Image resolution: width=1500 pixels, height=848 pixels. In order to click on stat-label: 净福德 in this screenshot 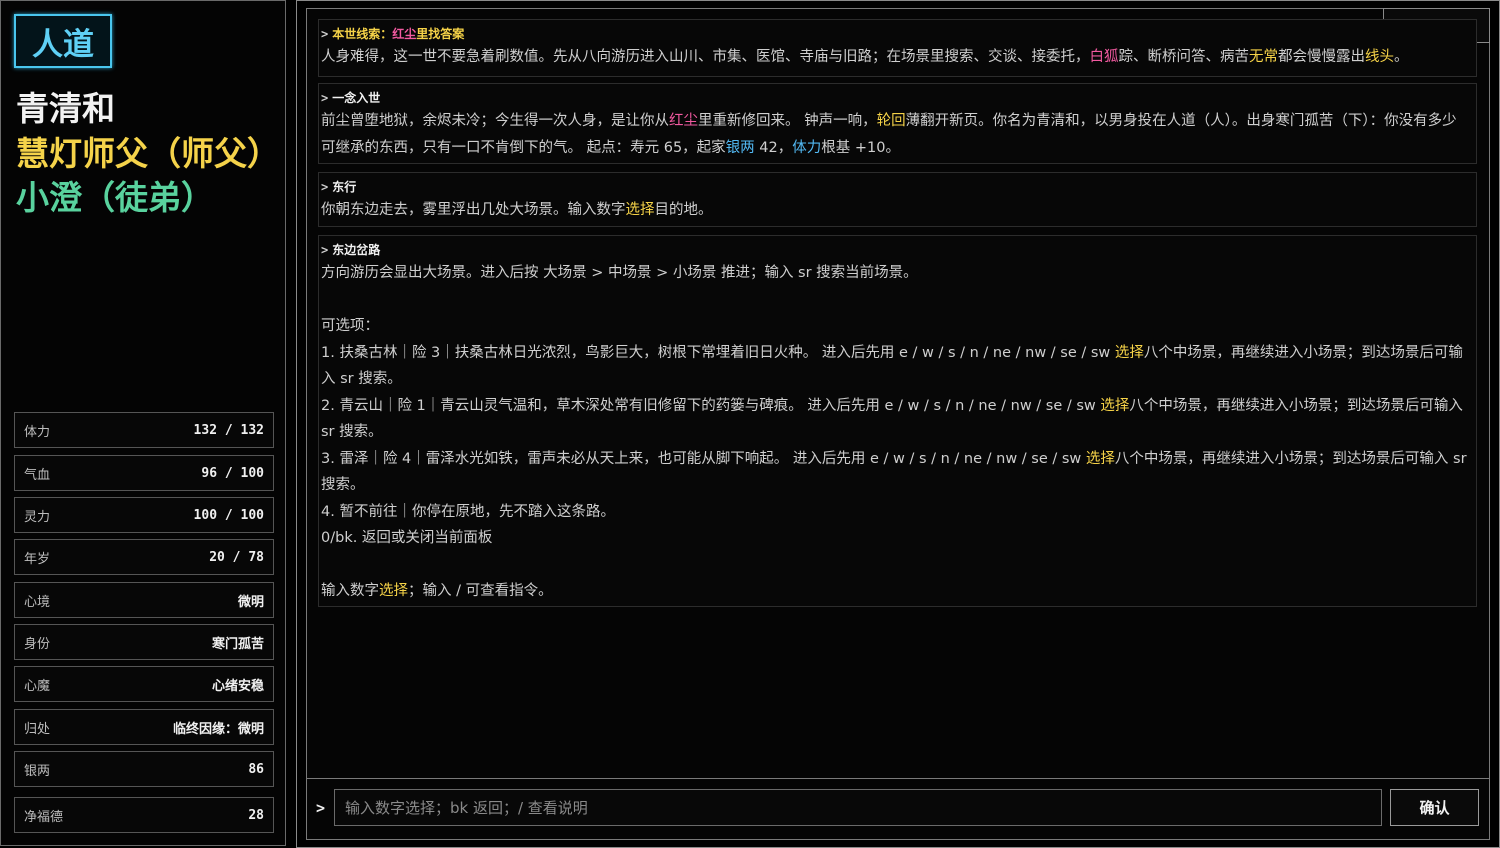, I will do `click(44, 817)`.